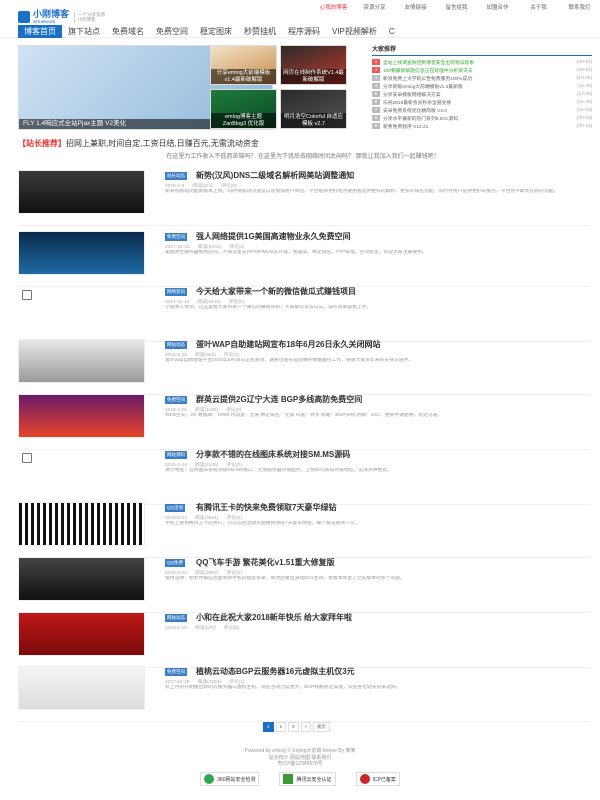  I want to click on recommend-title: 大家推荐, so click(482, 50).